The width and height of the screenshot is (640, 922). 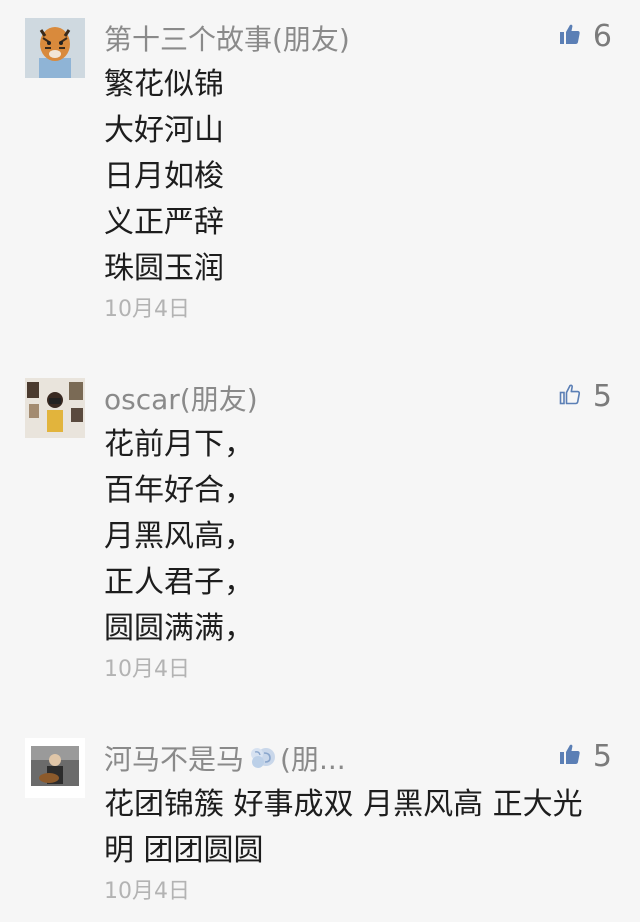 I want to click on comment-line: 花前月下，, so click(x=179, y=444).